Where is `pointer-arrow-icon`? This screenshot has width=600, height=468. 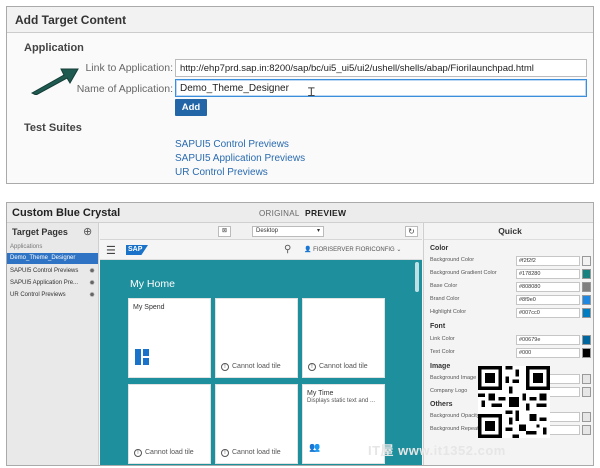
pointer-arrow-icon is located at coordinates (54, 81).